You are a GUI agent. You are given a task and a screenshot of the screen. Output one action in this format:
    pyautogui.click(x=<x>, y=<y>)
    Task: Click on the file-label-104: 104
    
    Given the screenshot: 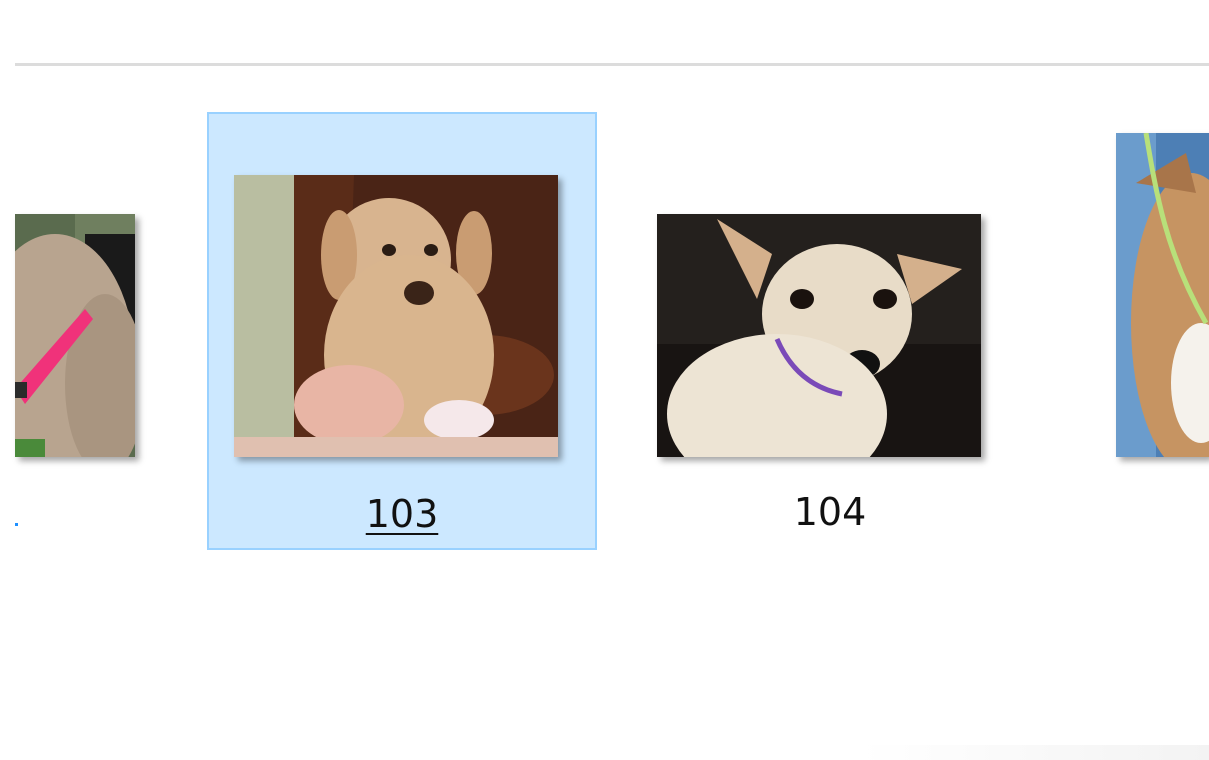 What is the action you would take?
    pyautogui.click(x=830, y=512)
    